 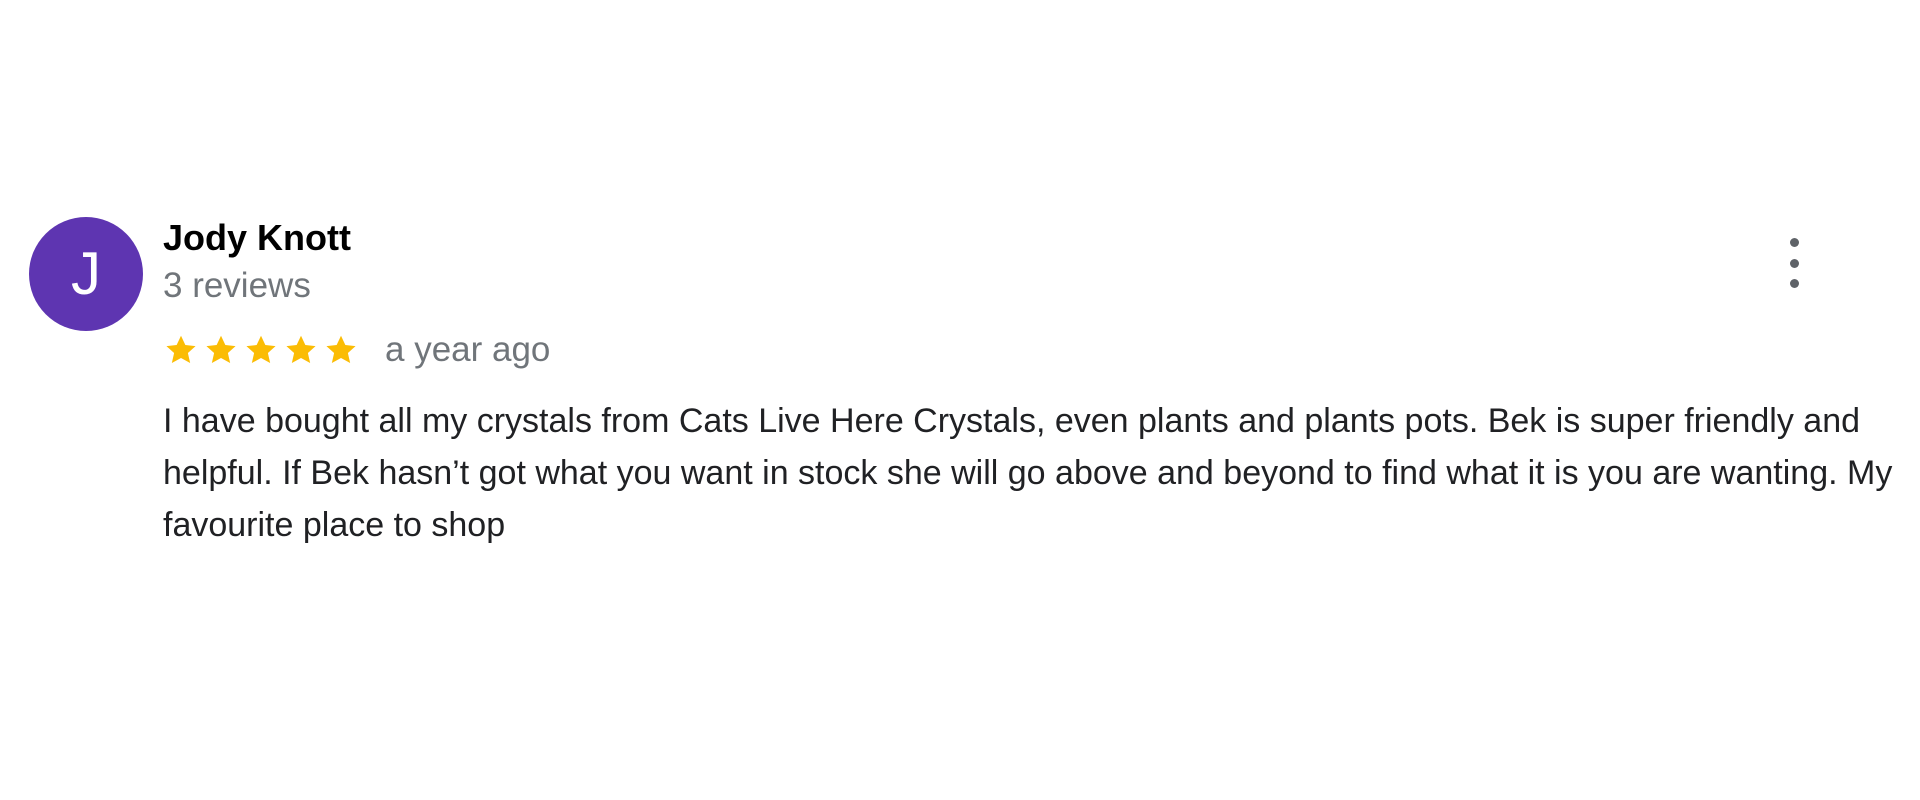 What do you see at coordinates (237, 286) in the screenshot?
I see `review-count: 3 reviews` at bounding box center [237, 286].